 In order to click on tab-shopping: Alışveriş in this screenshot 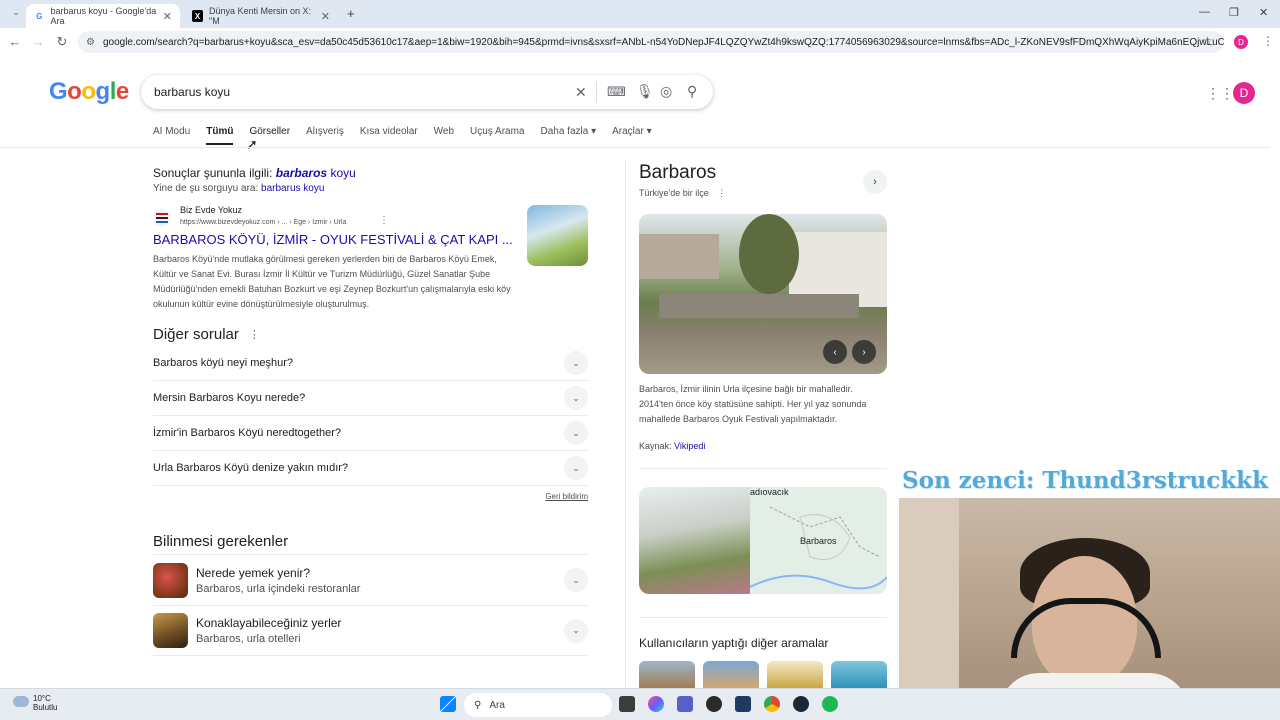, I will do `click(325, 135)`.